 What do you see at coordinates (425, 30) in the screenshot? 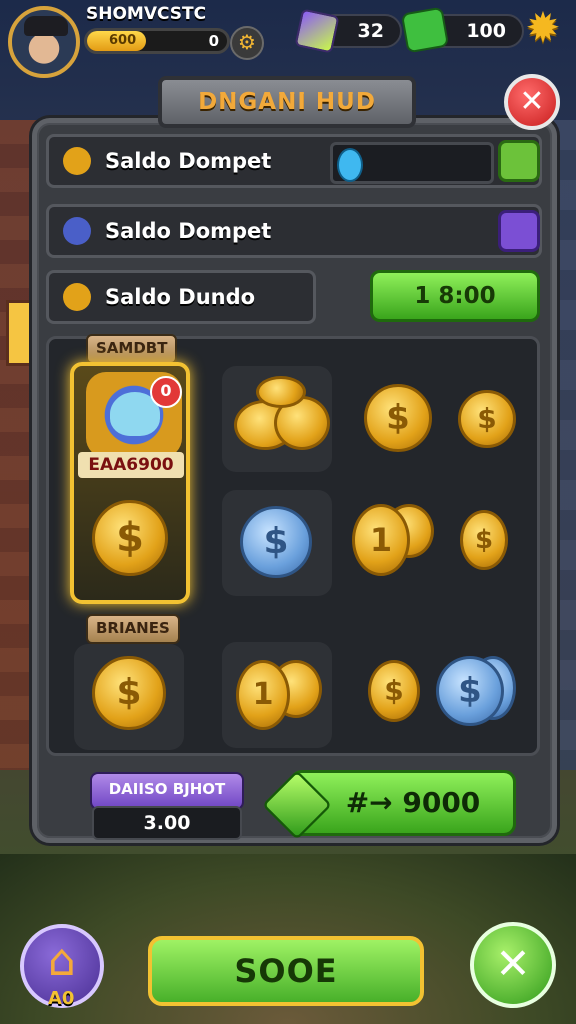
I see `cash-icon` at bounding box center [425, 30].